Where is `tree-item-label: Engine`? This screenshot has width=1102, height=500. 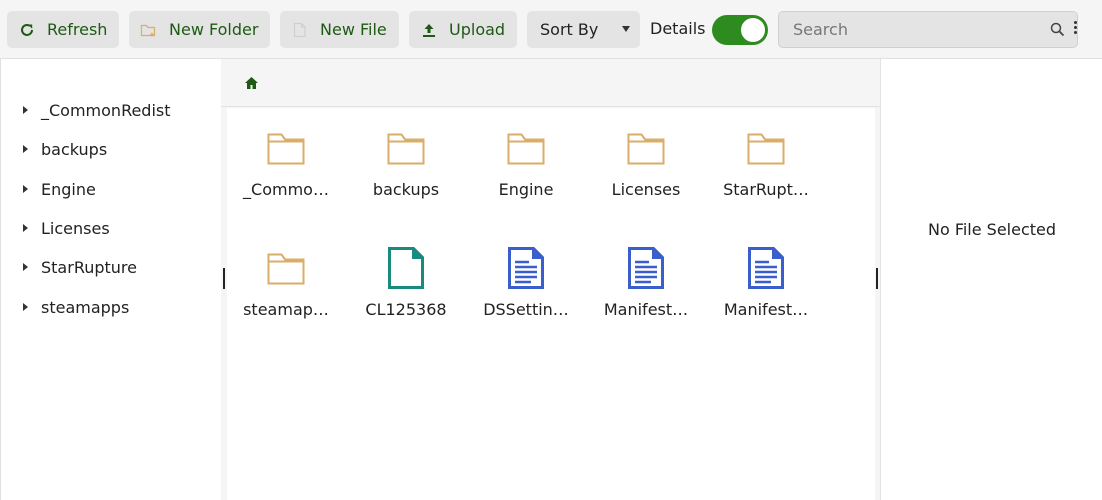
tree-item-label: Engine is located at coordinates (68, 189).